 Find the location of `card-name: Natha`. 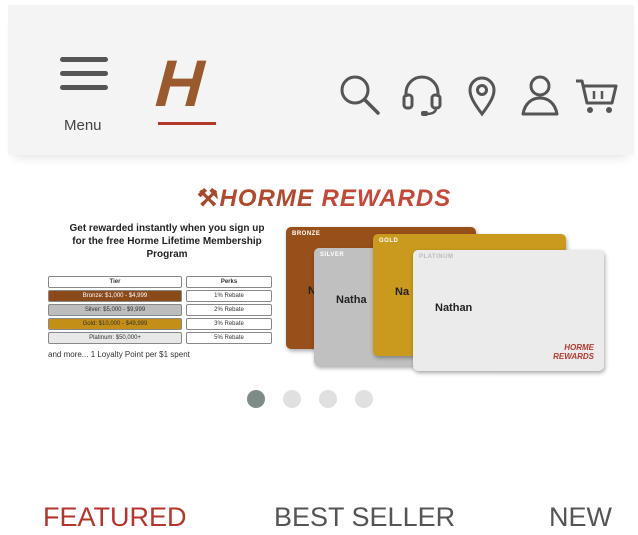

card-name: Natha is located at coordinates (351, 300).